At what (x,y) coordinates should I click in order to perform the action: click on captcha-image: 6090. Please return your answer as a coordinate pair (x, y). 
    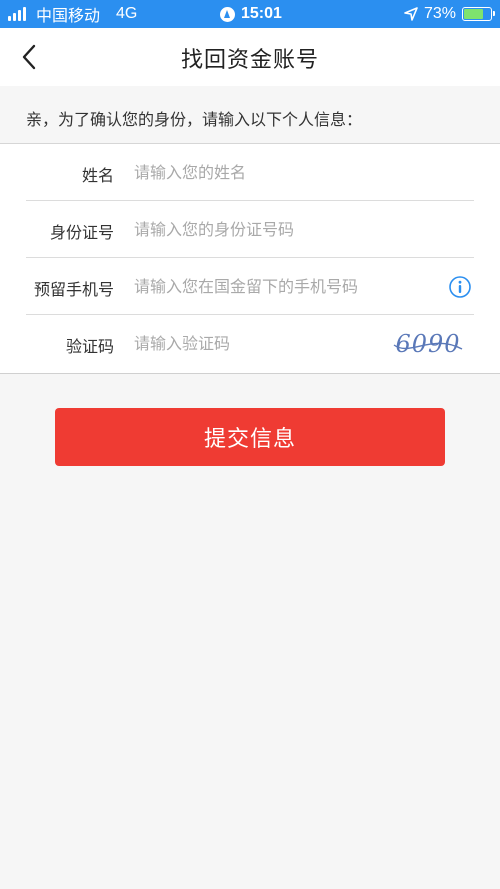
    Looking at the image, I should click on (428, 344).